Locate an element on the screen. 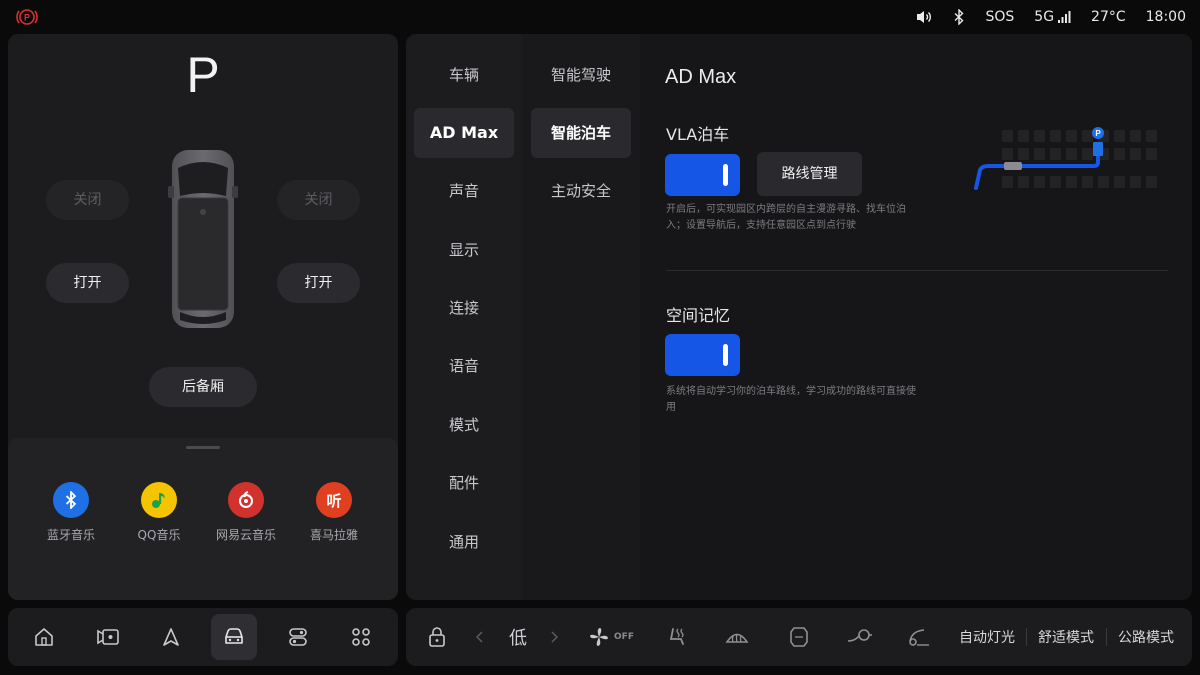 Image resolution: width=1200 pixels, height=675 pixels. map-parking-marker: P is located at coordinates (1098, 133).